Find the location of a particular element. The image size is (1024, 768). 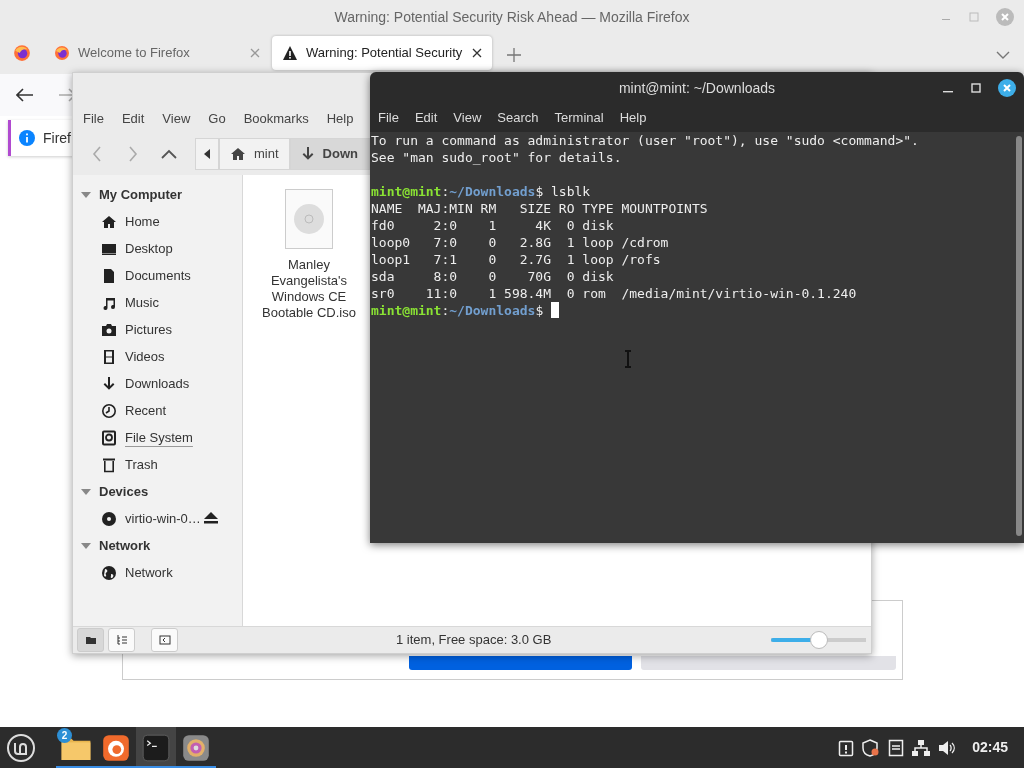

clock-icon is located at coordinates (109, 410).